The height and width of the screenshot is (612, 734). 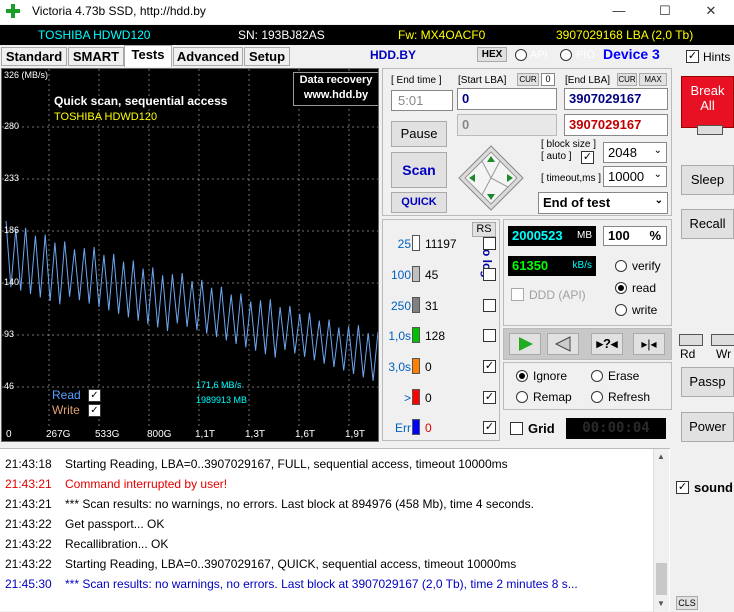 I want to click on read-radio, so click(x=621, y=288).